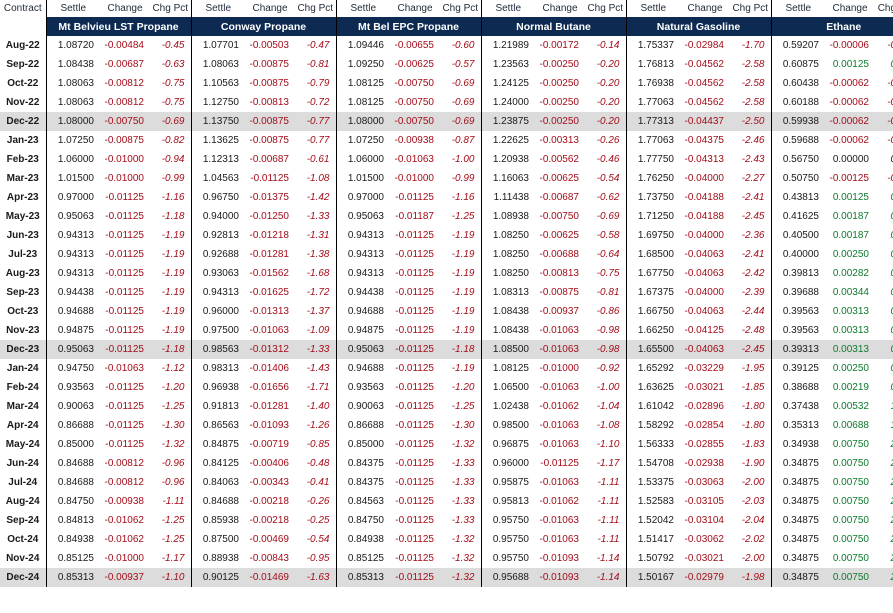 The height and width of the screenshot is (613, 893). Describe the element at coordinates (608, 102) in the screenshot. I see `chg-pct-cell: -0.20` at that location.